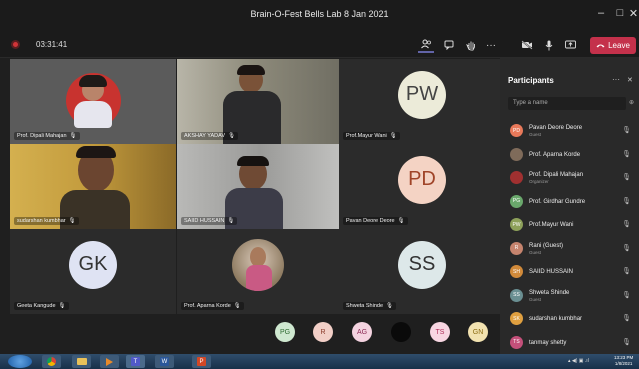  What do you see at coordinates (401, 332) in the screenshot?
I see `overflow-avatar` at bounding box center [401, 332].